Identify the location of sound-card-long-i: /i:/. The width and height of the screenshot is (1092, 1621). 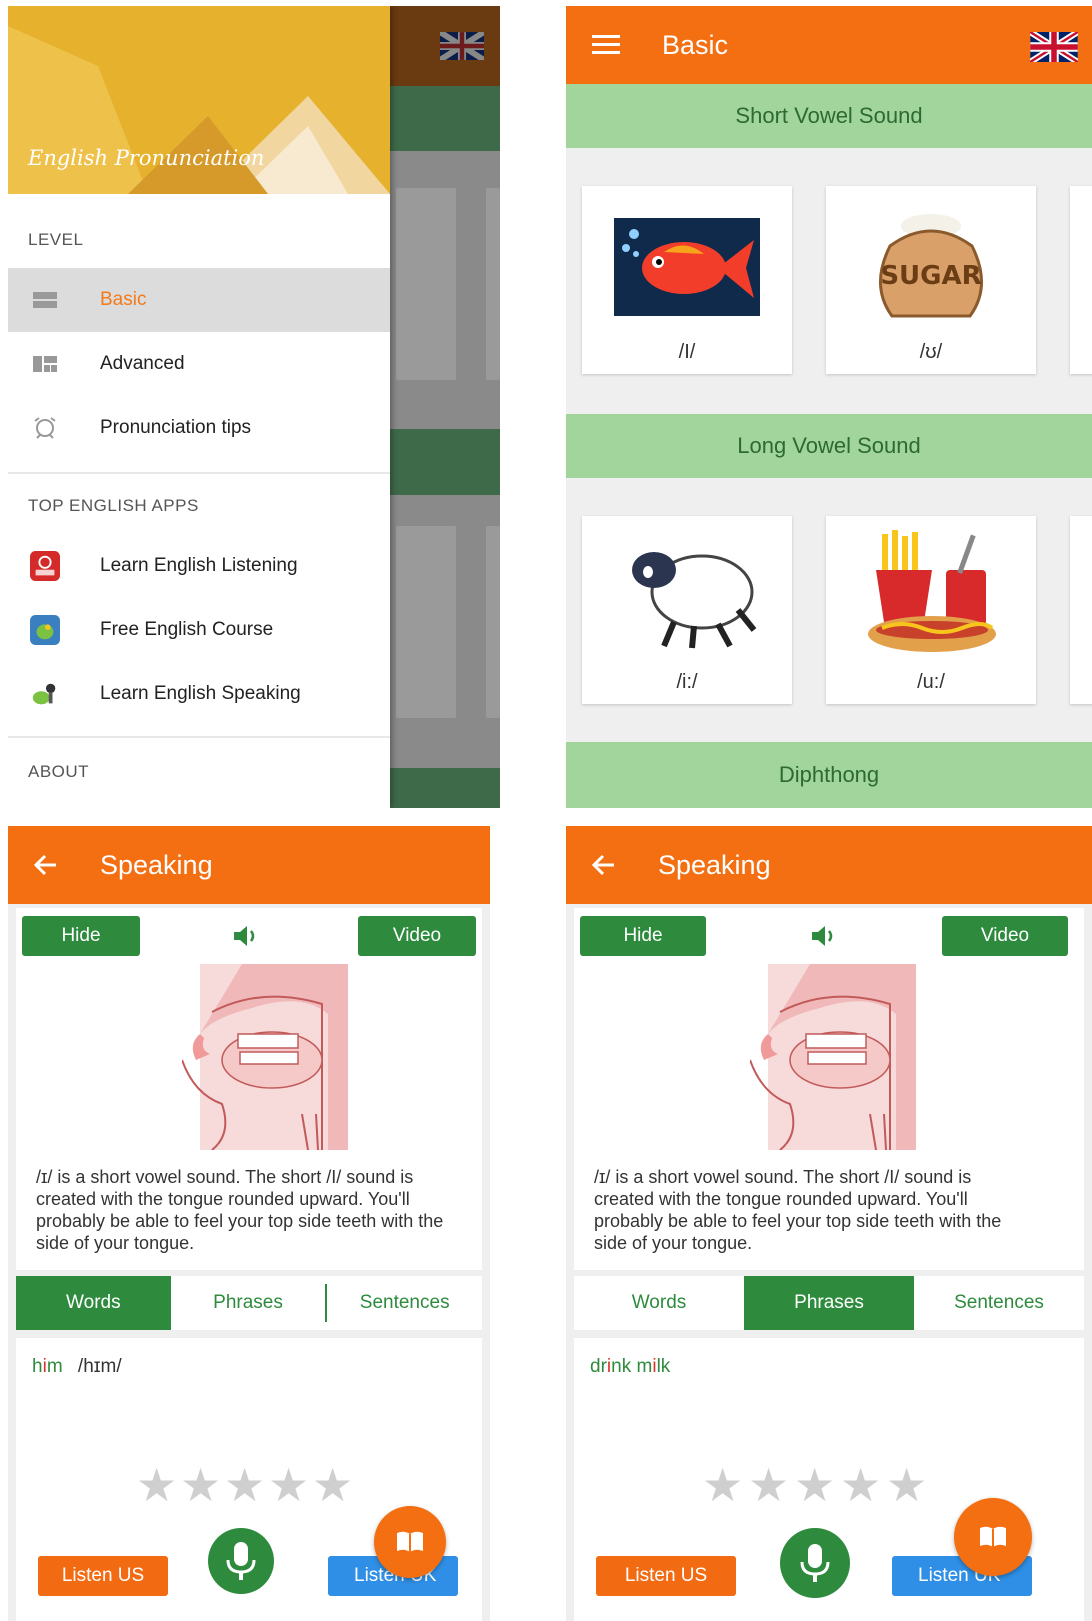
(687, 610).